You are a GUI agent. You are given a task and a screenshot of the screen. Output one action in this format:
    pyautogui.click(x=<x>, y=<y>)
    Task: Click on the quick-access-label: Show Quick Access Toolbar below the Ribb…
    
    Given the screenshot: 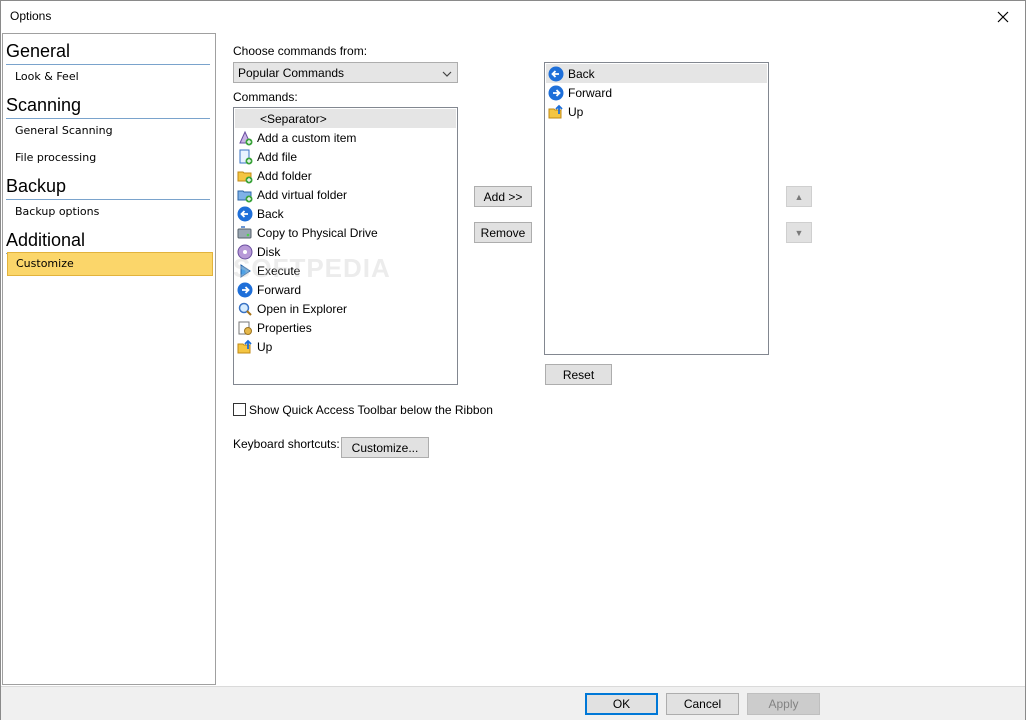 What is the action you would take?
    pyautogui.click(x=371, y=410)
    